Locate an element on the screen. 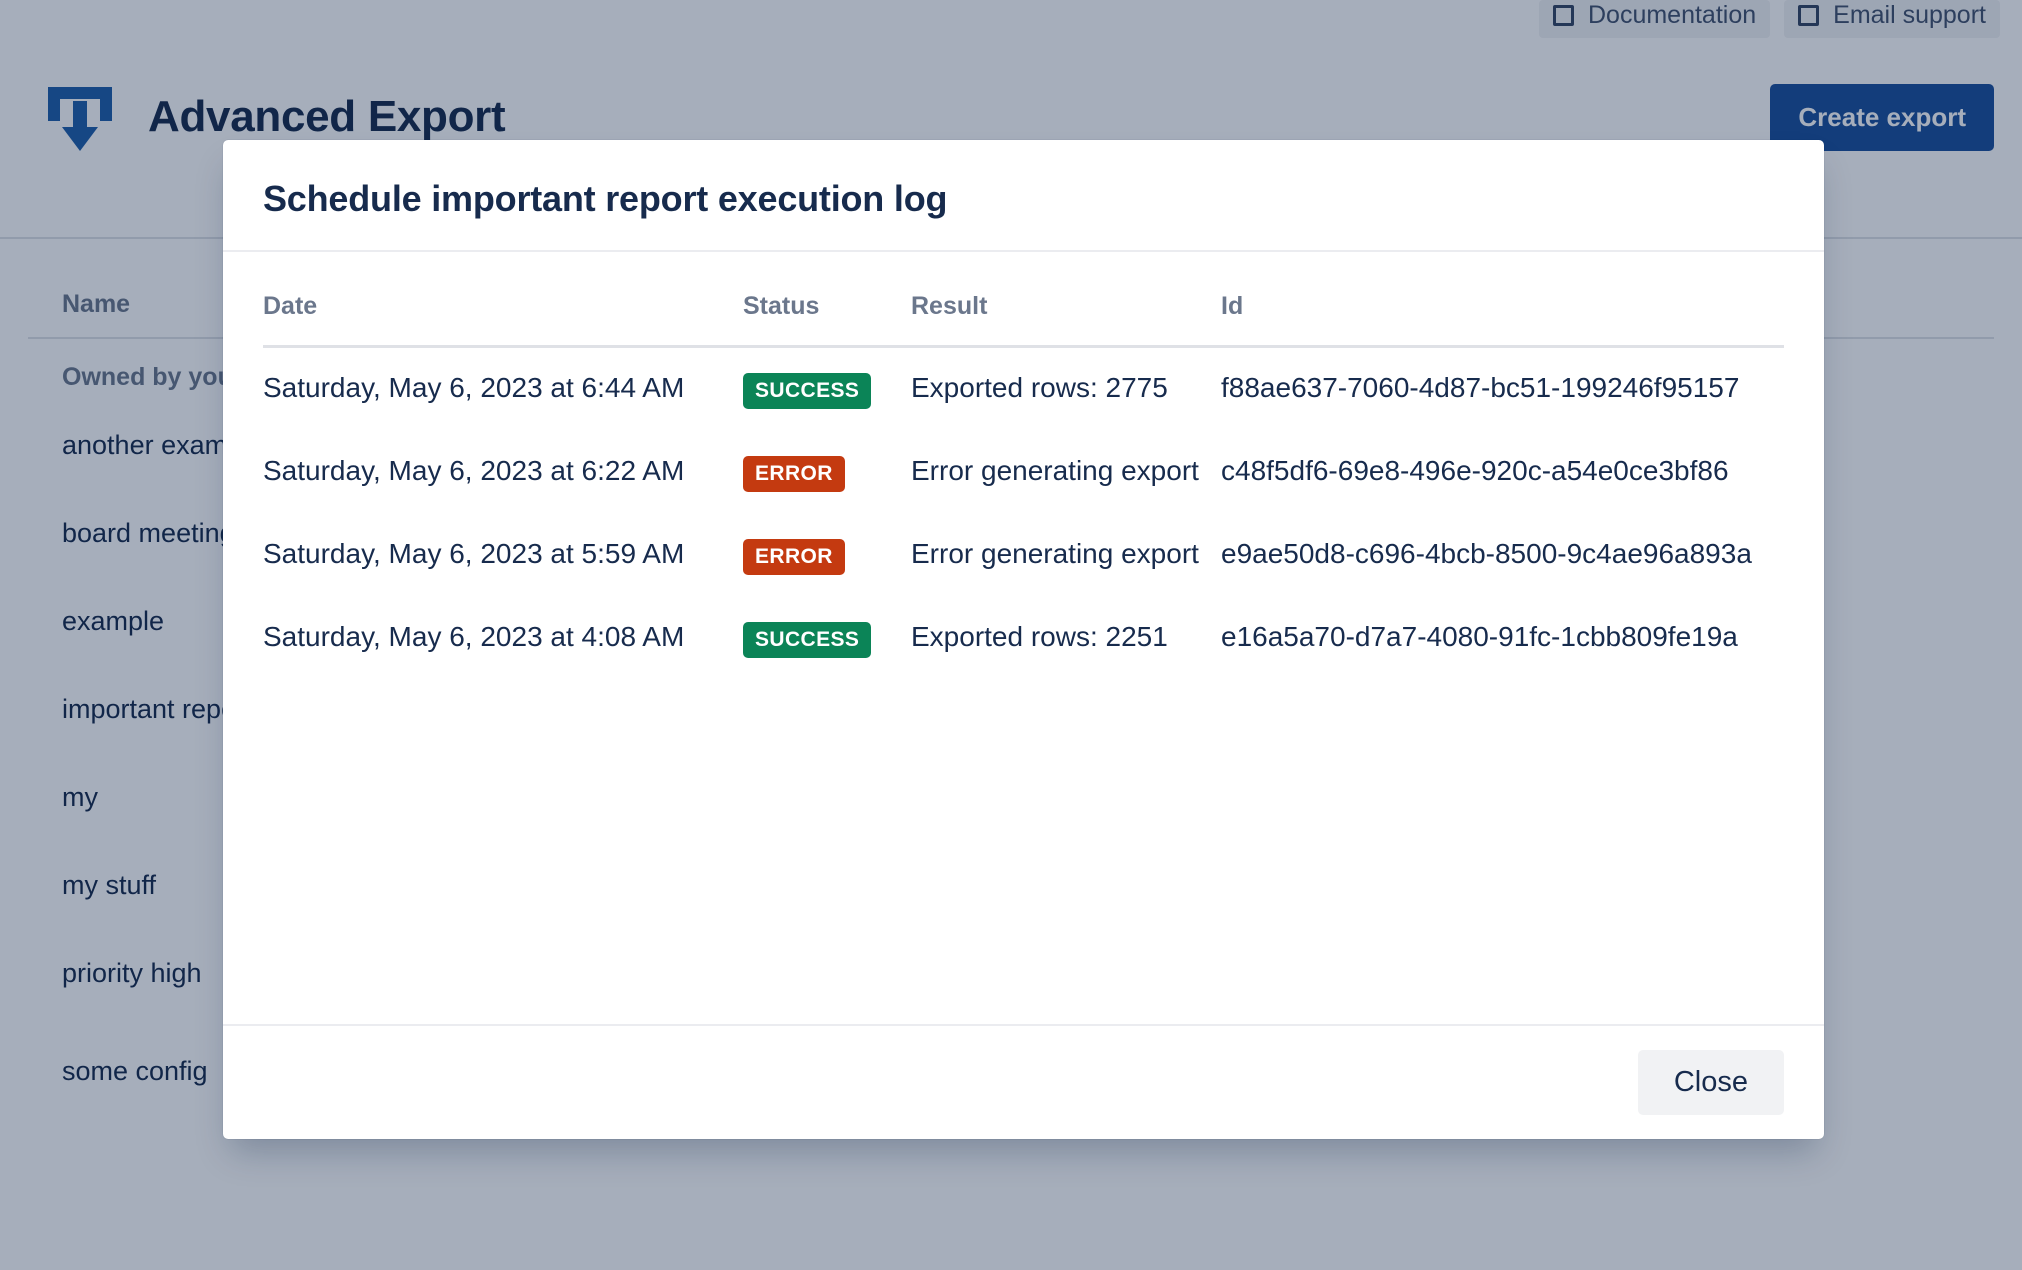  log-id: e16a5a70-d7a7-4080-91fc-1cbb809fe19a is located at coordinates (1479, 636).